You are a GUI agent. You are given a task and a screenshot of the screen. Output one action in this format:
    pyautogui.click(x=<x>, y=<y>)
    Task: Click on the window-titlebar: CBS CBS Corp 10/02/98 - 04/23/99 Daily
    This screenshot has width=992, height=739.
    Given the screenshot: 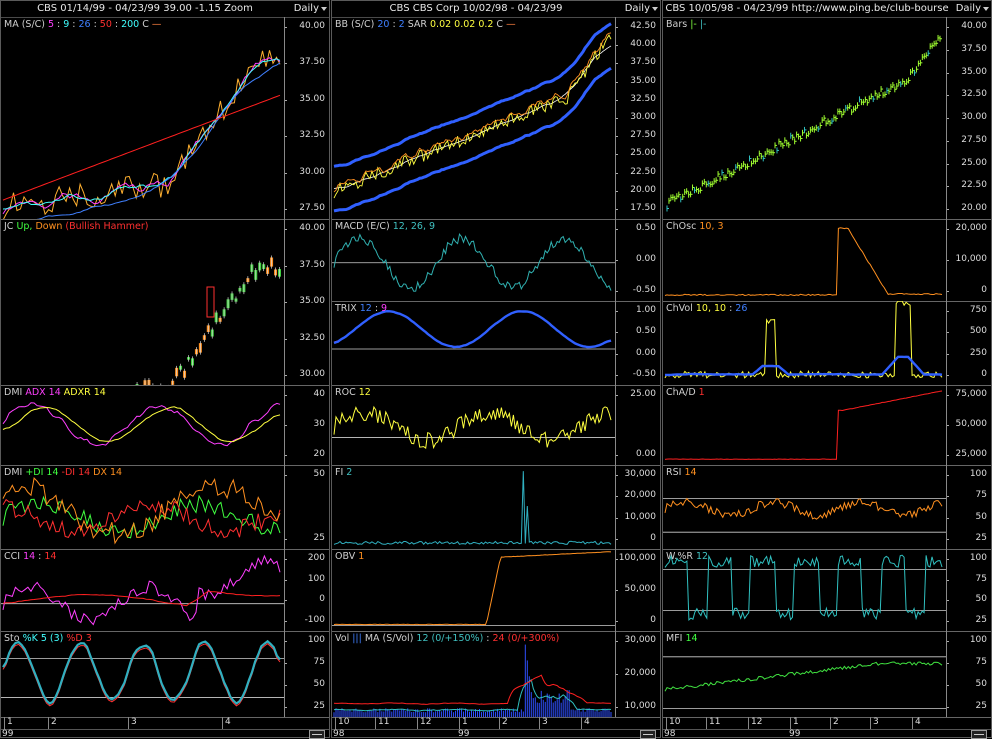 What is the action you would take?
    pyautogui.click(x=496, y=9)
    